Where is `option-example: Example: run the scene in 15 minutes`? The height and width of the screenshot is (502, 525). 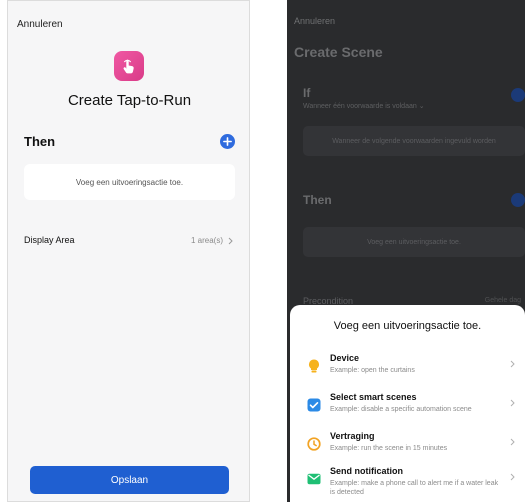 option-example: Example: run the scene in 15 minutes is located at coordinates (389, 448).